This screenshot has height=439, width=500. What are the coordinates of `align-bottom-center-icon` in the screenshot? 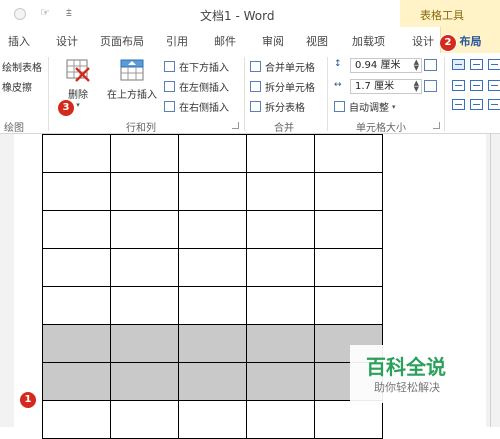 It's located at (476, 104).